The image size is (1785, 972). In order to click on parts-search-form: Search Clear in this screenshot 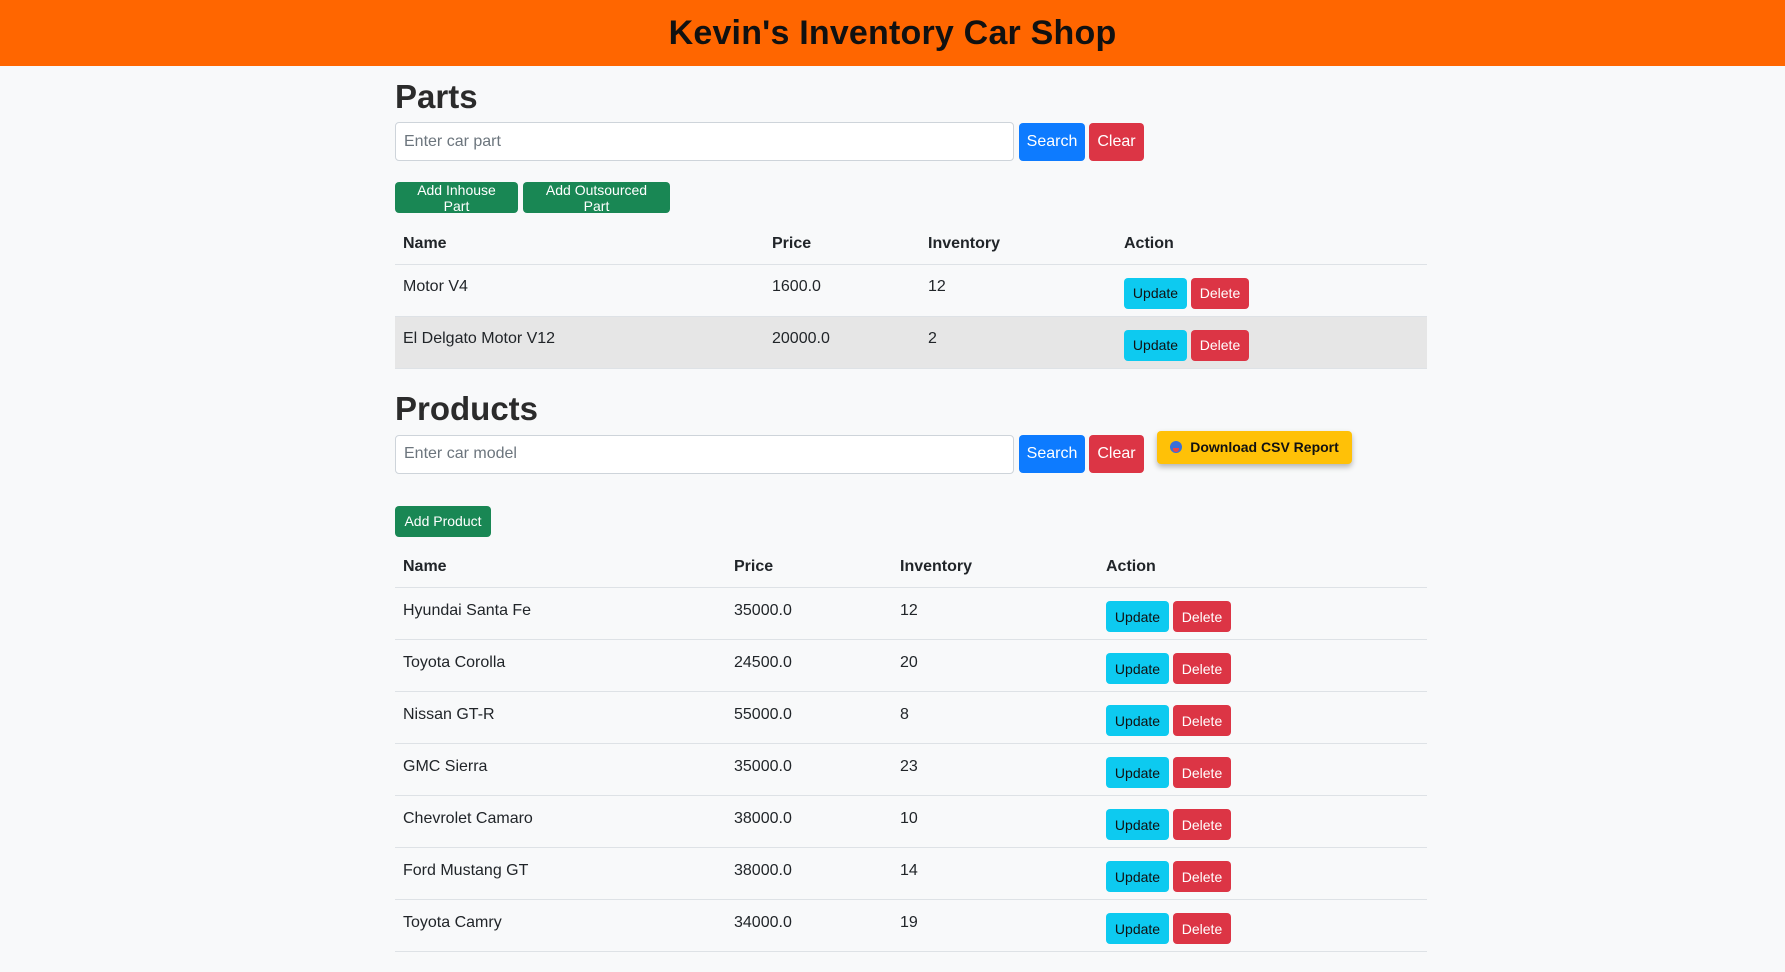, I will do `click(911, 141)`.